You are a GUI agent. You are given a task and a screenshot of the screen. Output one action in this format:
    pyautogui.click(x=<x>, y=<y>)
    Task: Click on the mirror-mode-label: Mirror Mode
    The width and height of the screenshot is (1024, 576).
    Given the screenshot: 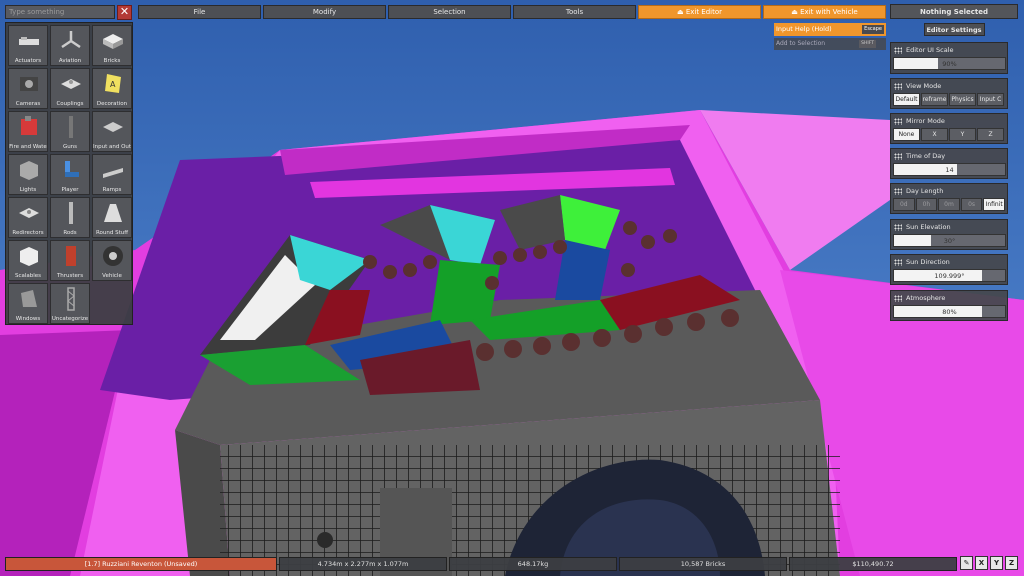 What is the action you would take?
    pyautogui.click(x=925, y=121)
    